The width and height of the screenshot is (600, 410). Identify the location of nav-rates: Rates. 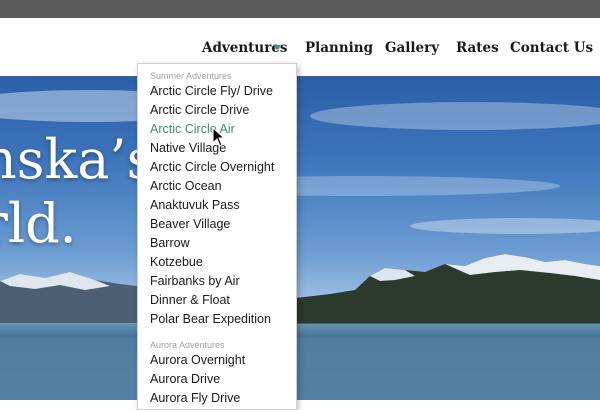
(477, 48).